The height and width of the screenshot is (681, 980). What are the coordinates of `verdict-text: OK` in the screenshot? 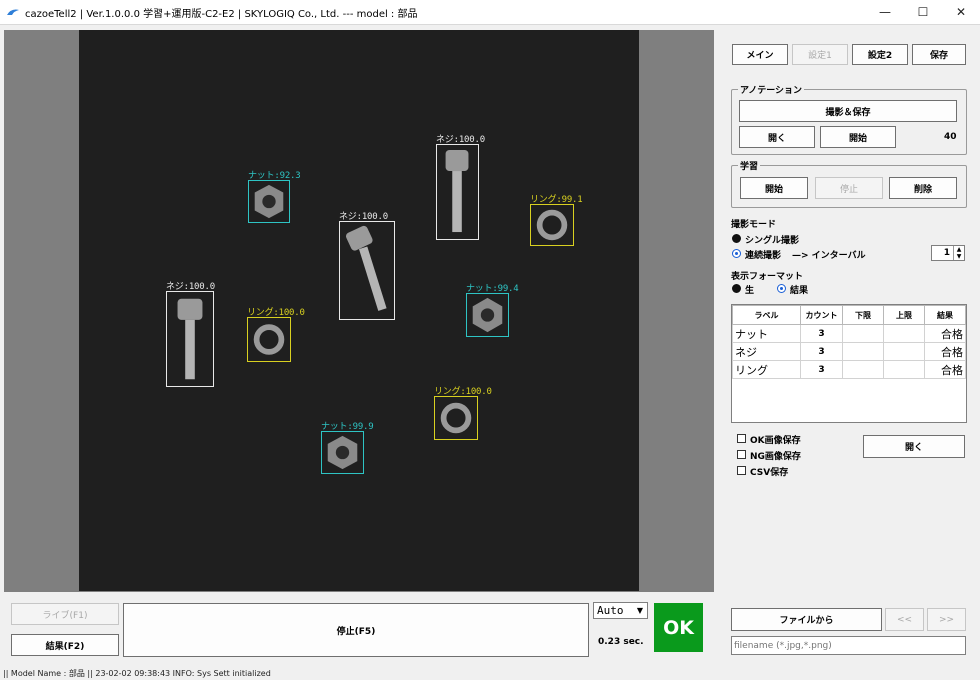 It's located at (678, 627).